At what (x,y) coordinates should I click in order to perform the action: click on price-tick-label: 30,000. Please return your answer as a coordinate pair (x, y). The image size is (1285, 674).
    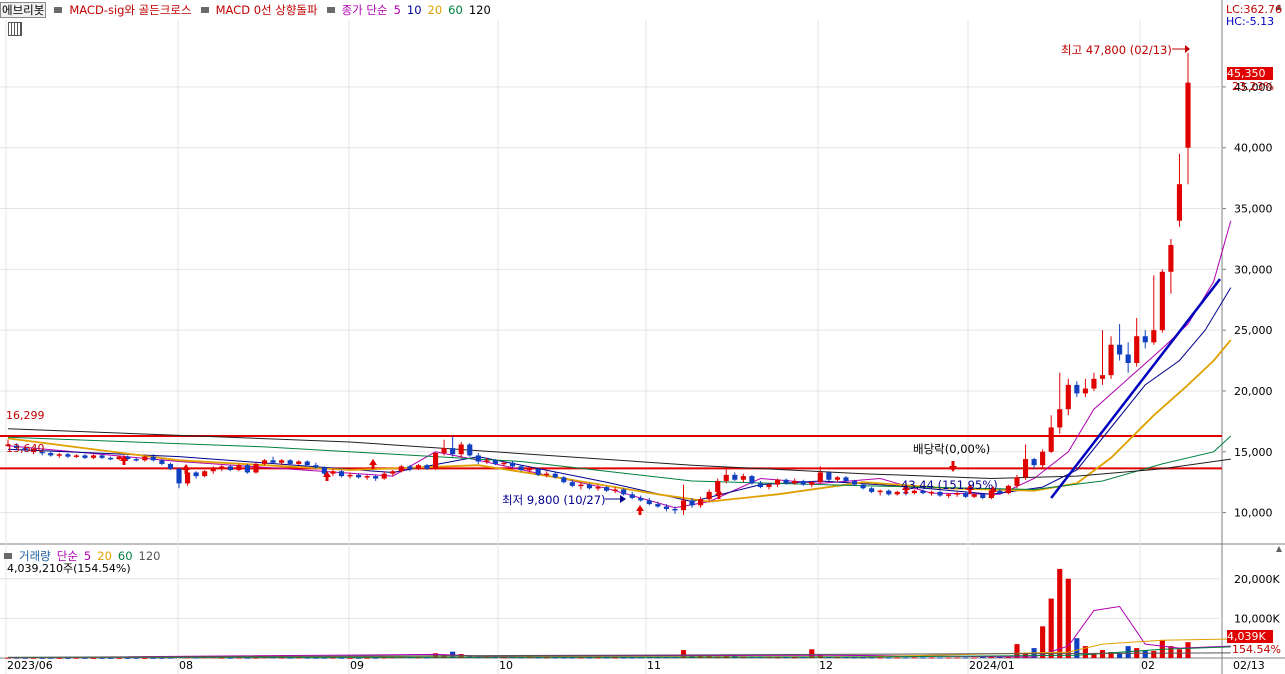
    Looking at the image, I should click on (1253, 269).